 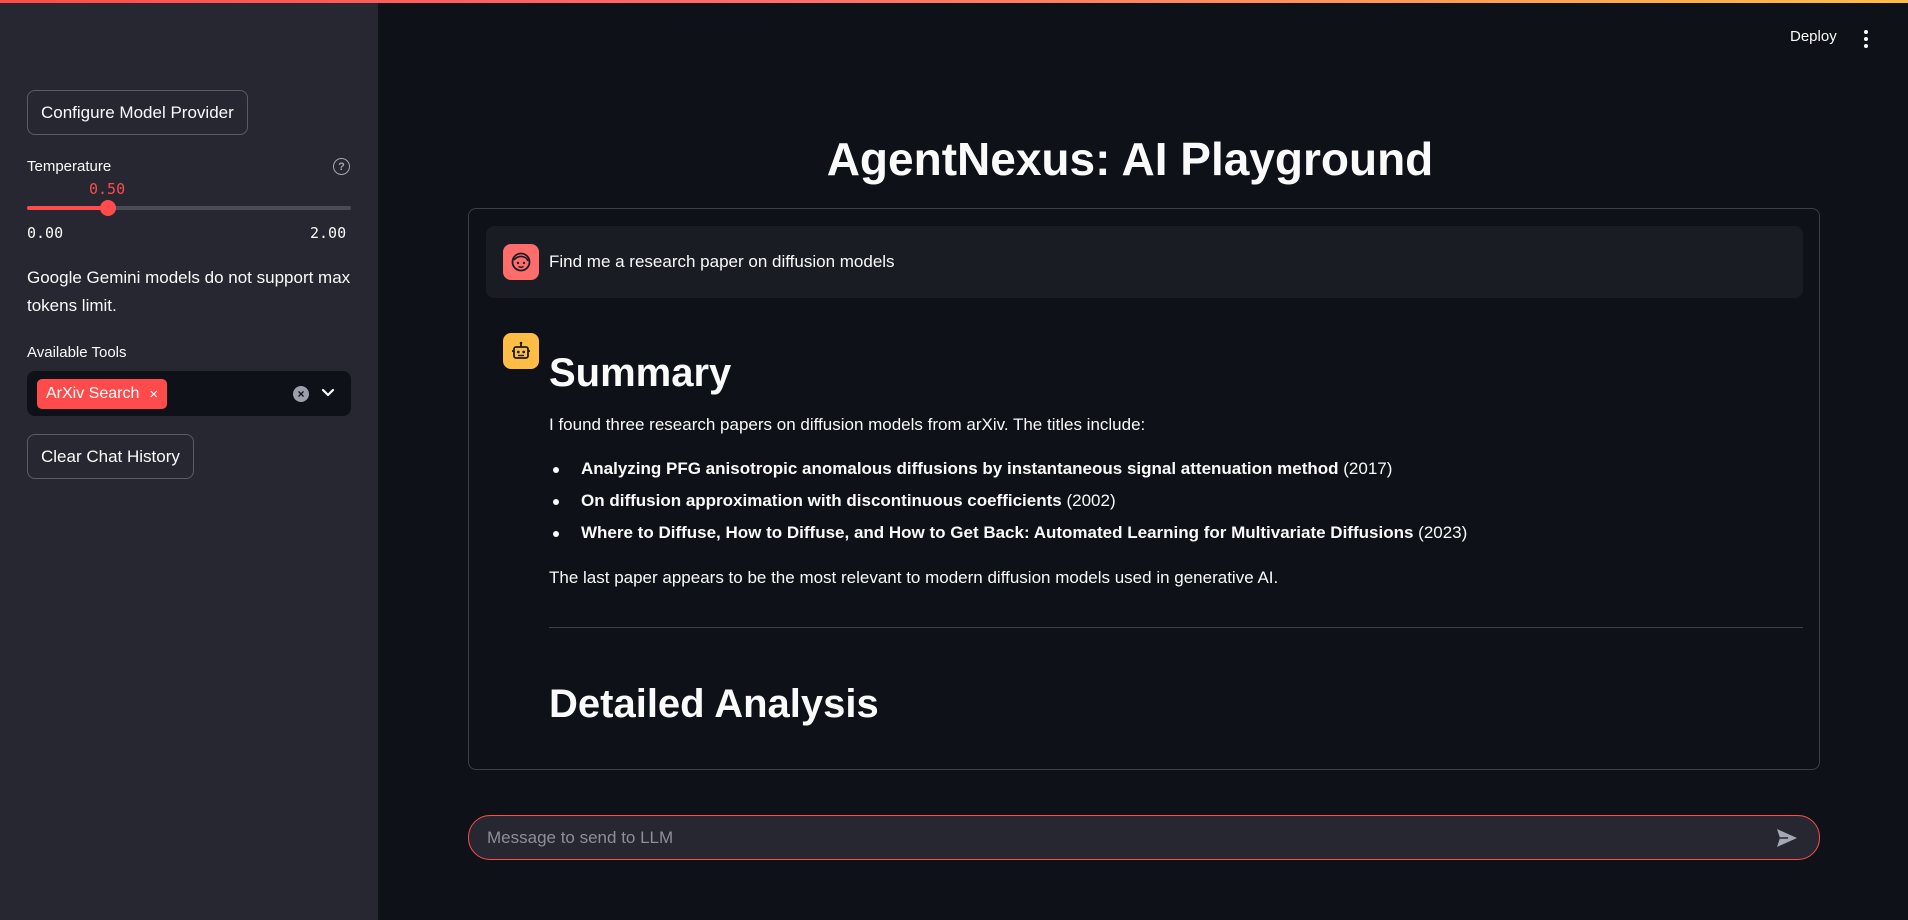 I want to click on divider, so click(x=1176, y=627).